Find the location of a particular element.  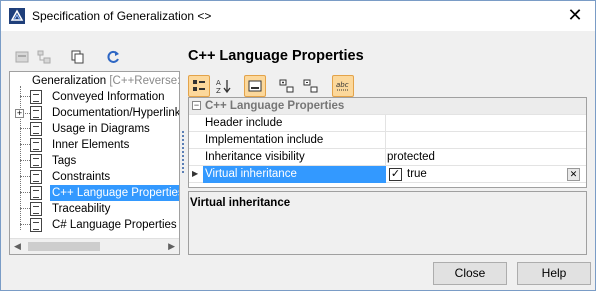

copy-icon is located at coordinates (78, 57).